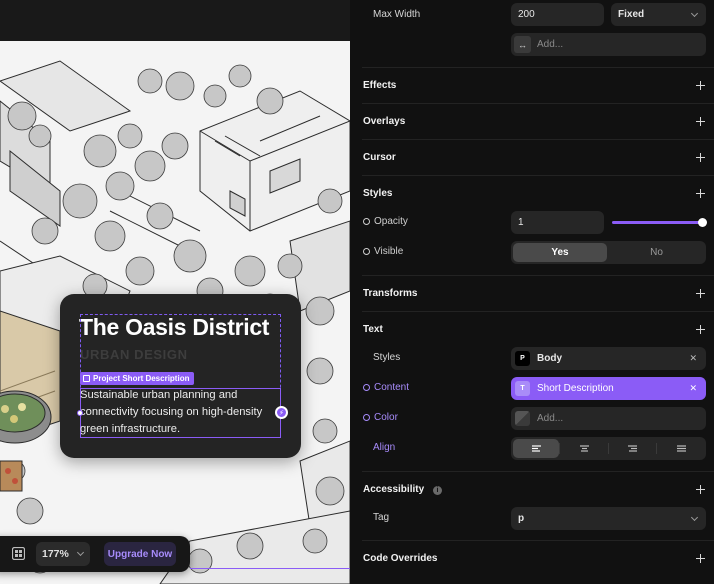 This screenshot has height=584, width=714. What do you see at coordinates (437, 490) in the screenshot?
I see `info-icon: i` at bounding box center [437, 490].